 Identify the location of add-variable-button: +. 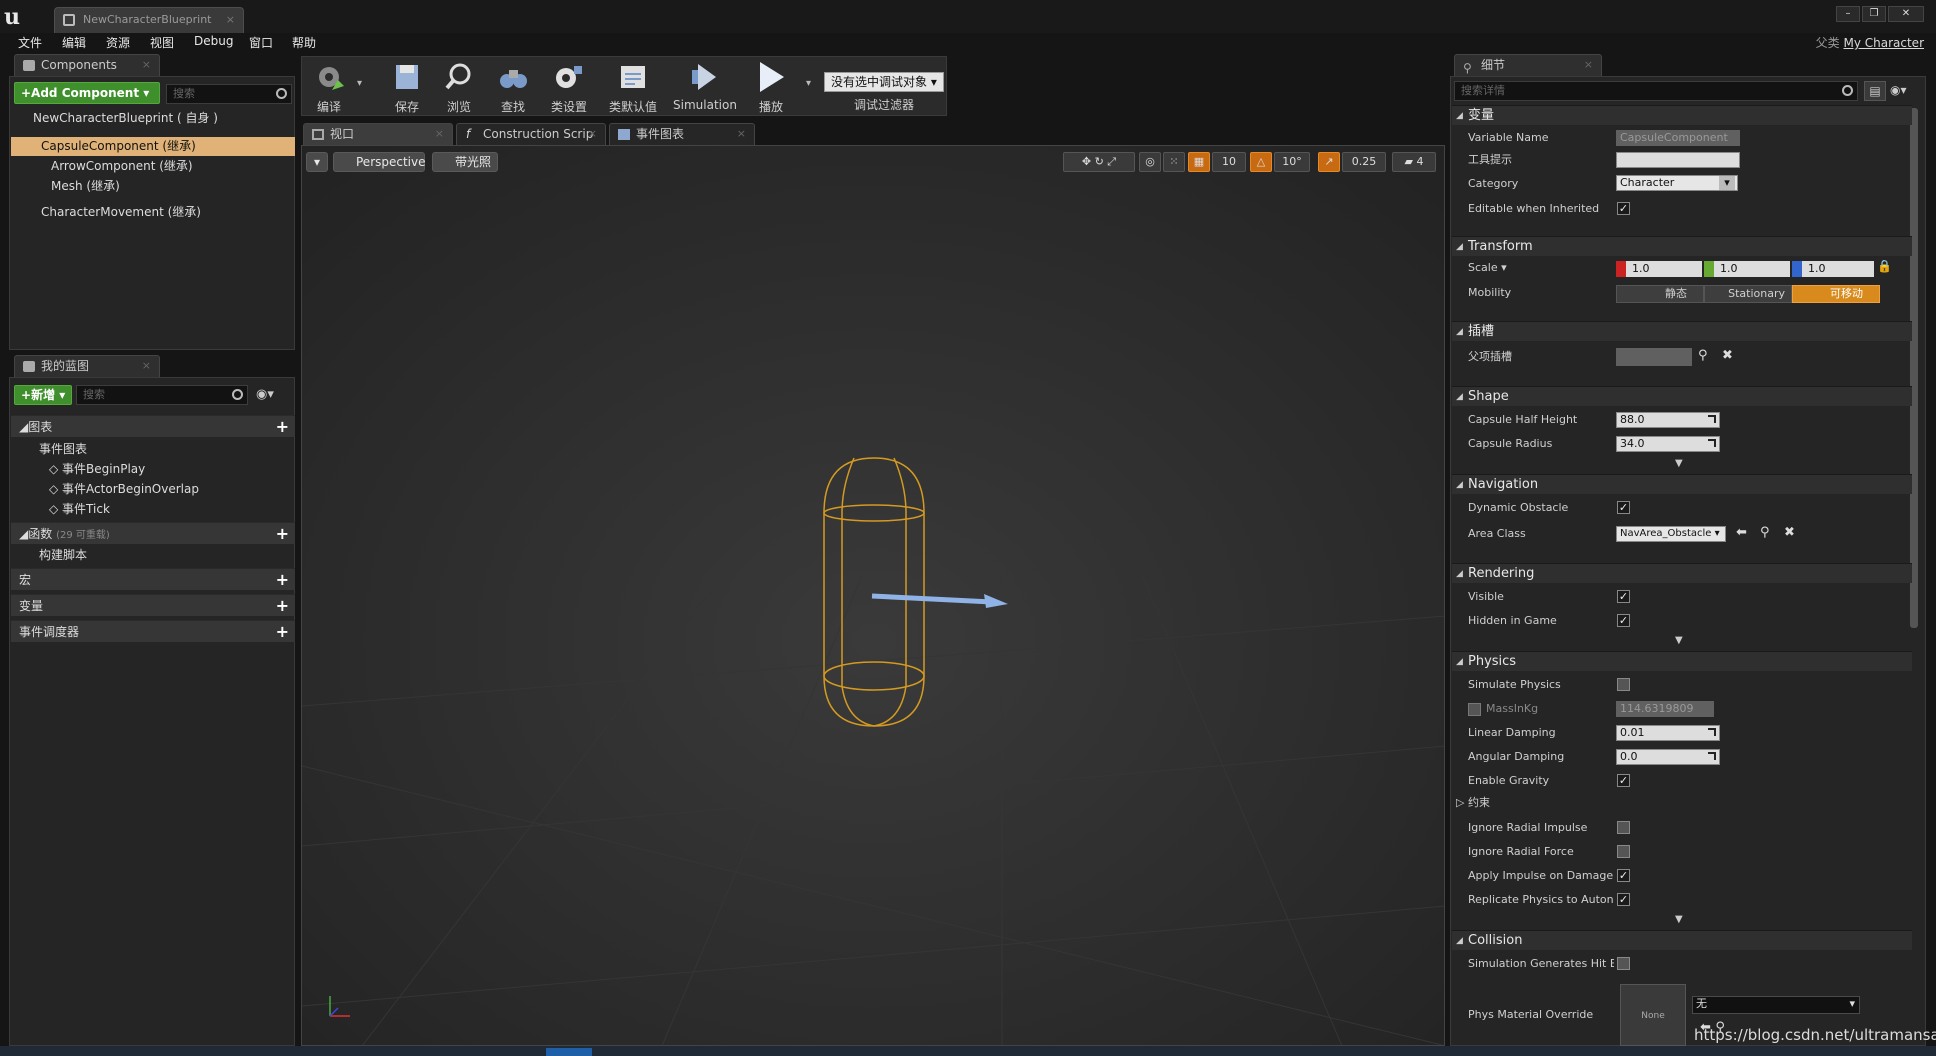
(282, 606).